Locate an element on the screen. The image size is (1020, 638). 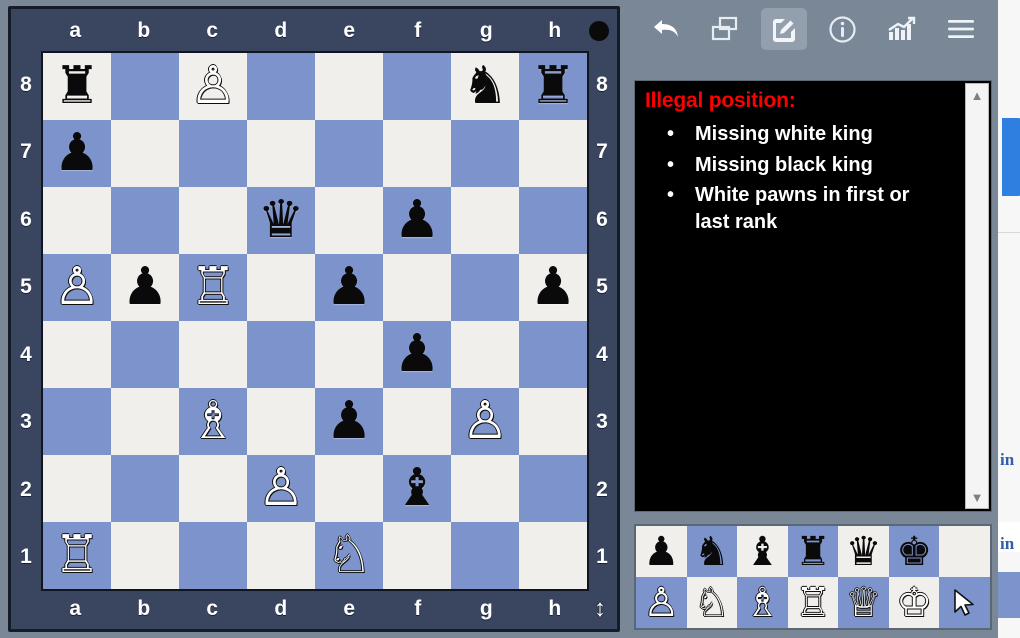
square-a4 is located at coordinates (77, 354).